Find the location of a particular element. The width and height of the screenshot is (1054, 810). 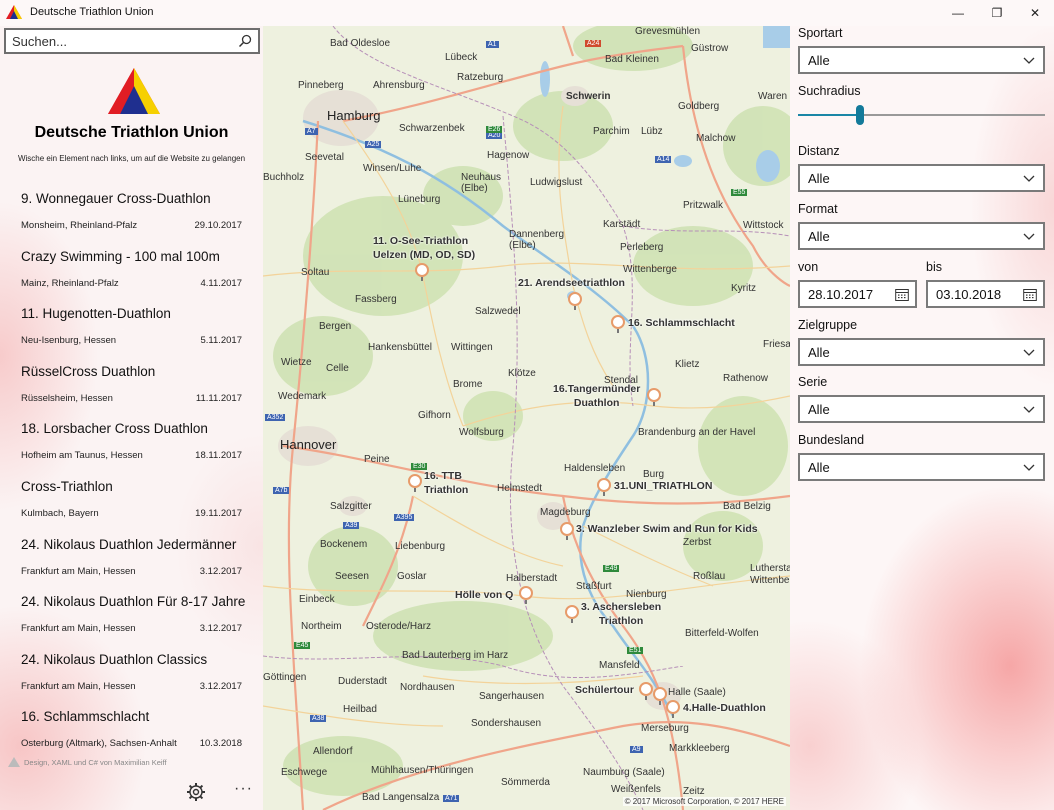

city-label: Pinneberg is located at coordinates (321, 85).